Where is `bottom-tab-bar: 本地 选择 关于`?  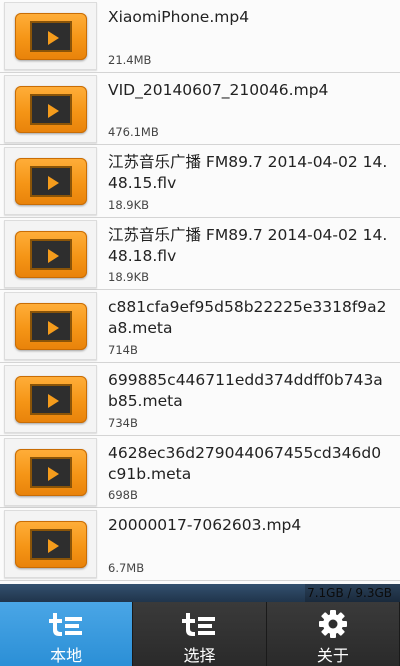
bottom-tab-bar: 本地 选择 关于 is located at coordinates (200, 634).